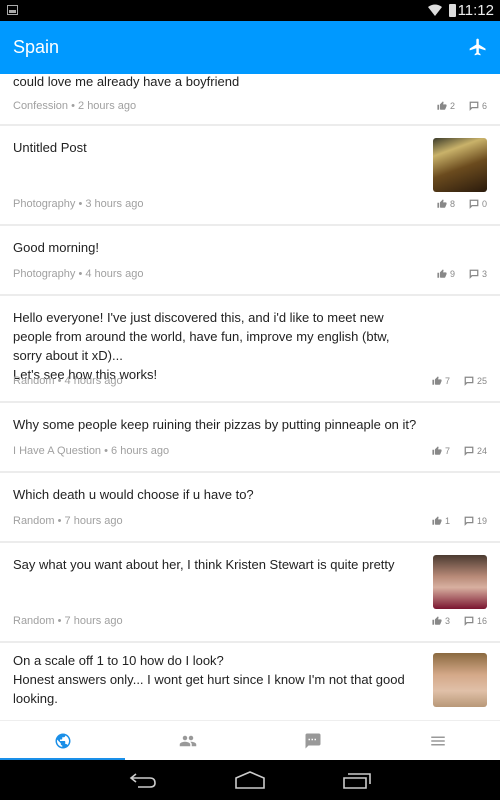 This screenshot has width=500, height=800. I want to click on comment-count: 16, so click(481, 621).